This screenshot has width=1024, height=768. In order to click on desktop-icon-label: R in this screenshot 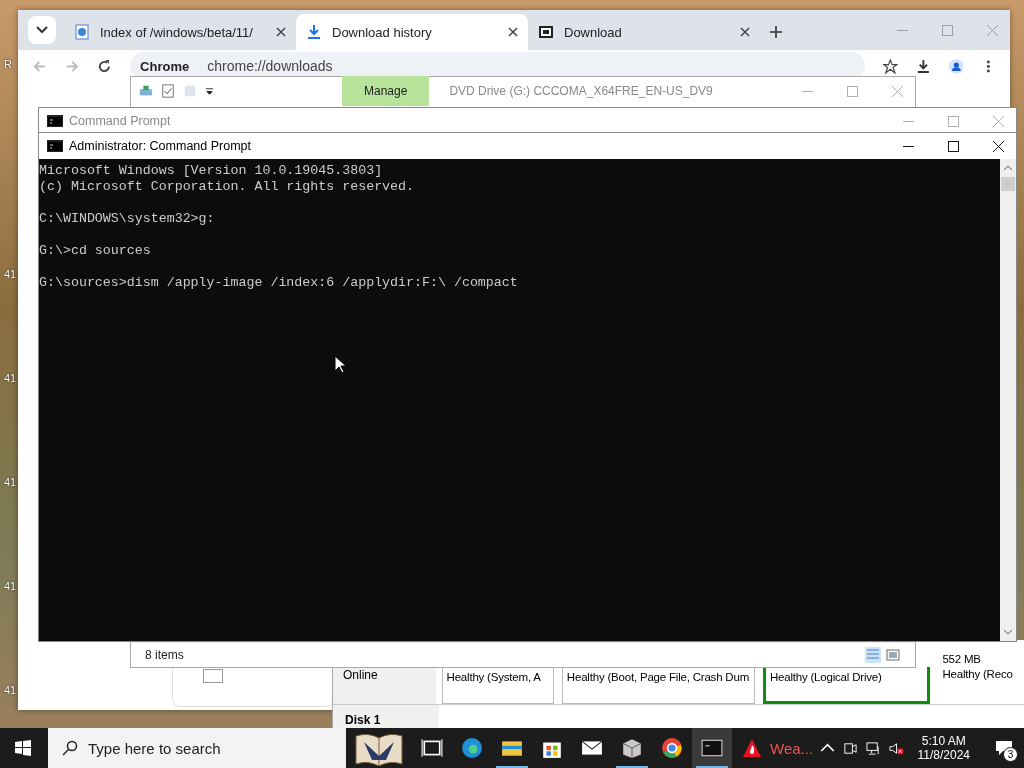, I will do `click(8, 64)`.